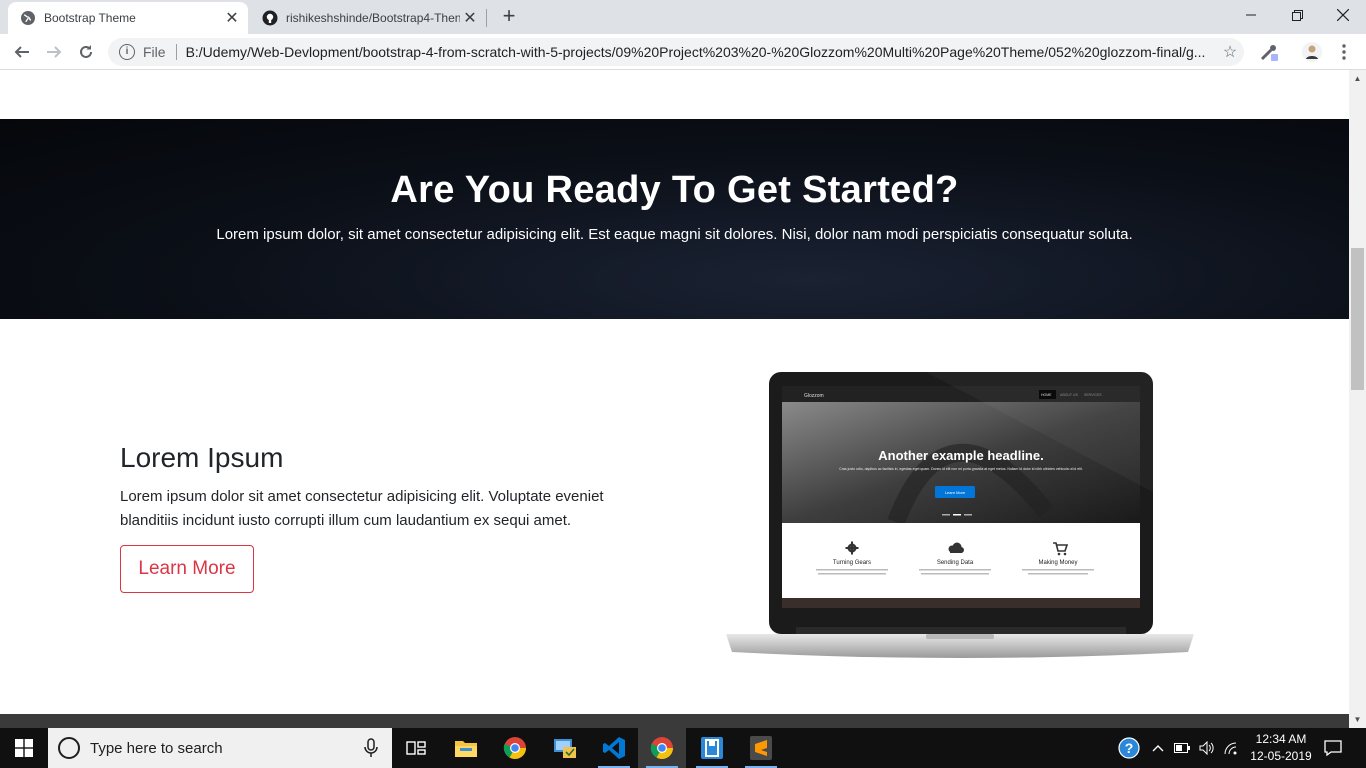 The width and height of the screenshot is (1366, 768). What do you see at coordinates (1158, 748) in the screenshot?
I see `tray-chevron-up-icon` at bounding box center [1158, 748].